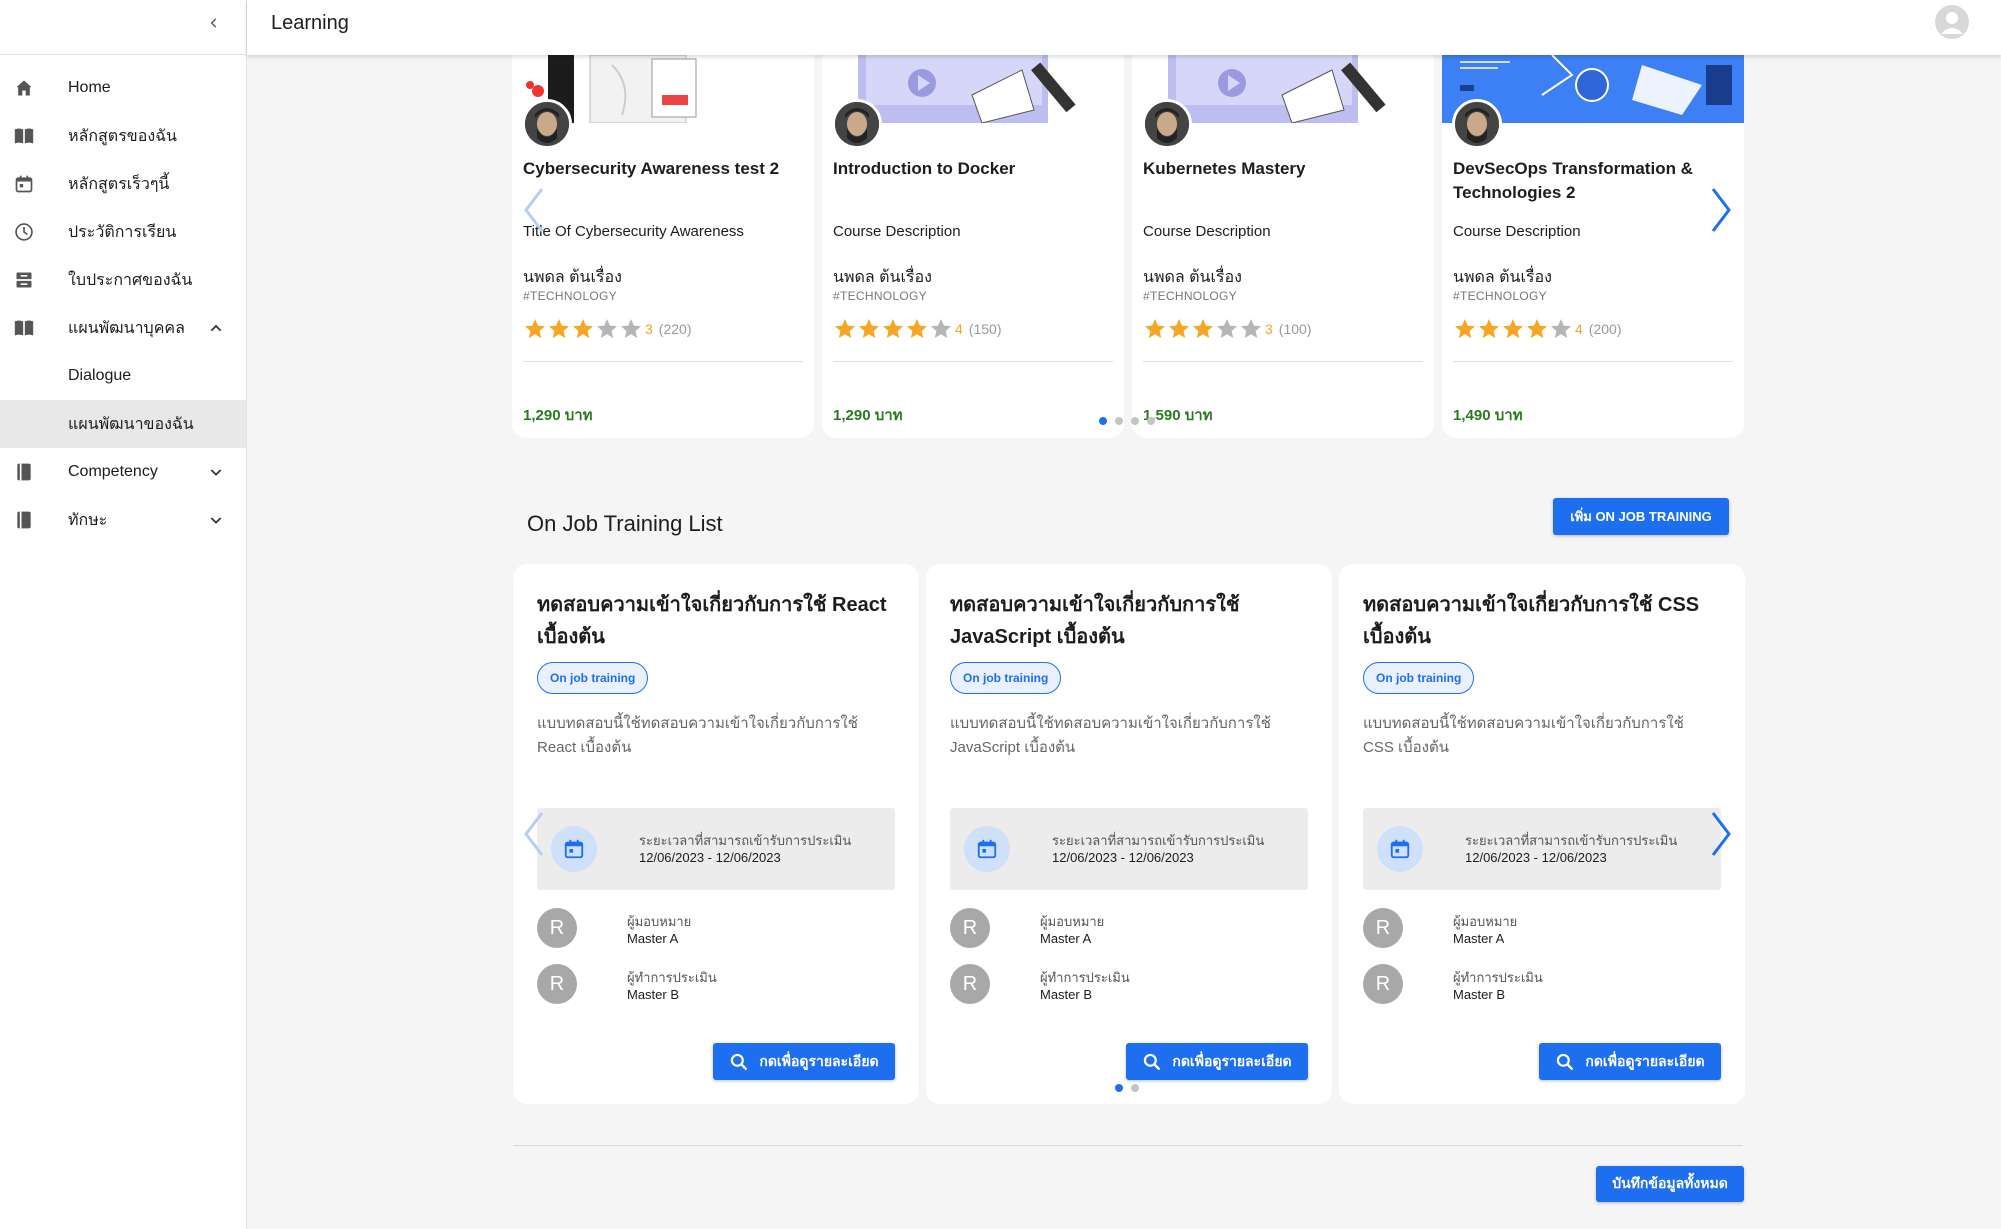 The image size is (2001, 1229). I want to click on rating-count: (200), so click(1605, 329).